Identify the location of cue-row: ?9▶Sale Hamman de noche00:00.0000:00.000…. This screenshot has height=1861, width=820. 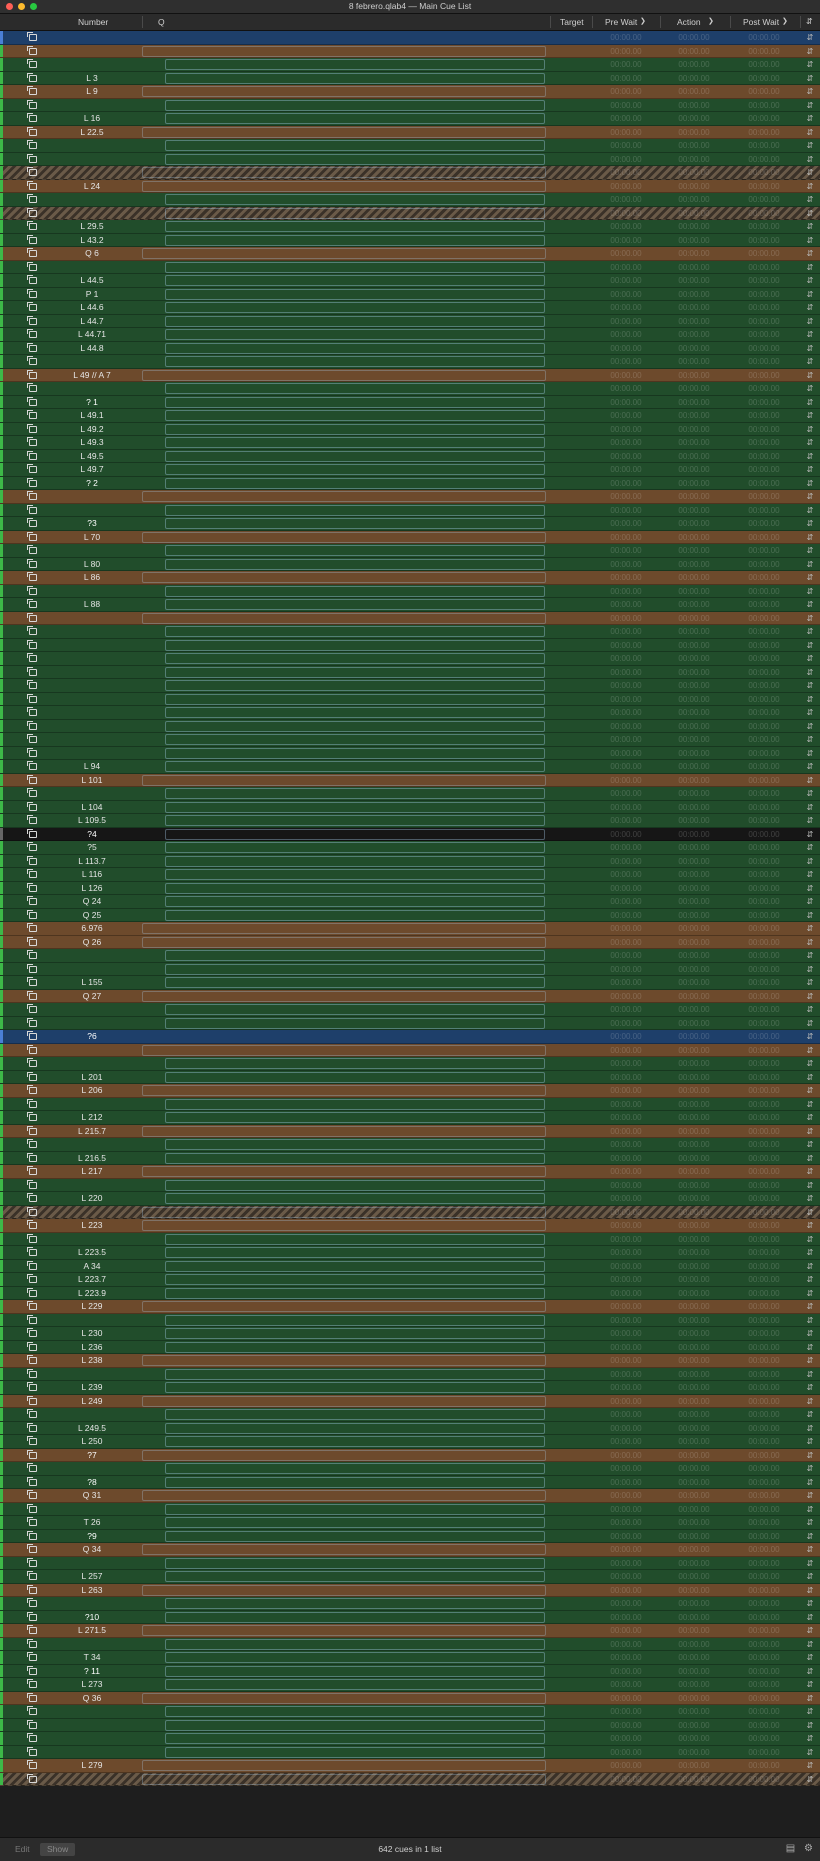
(410, 1535).